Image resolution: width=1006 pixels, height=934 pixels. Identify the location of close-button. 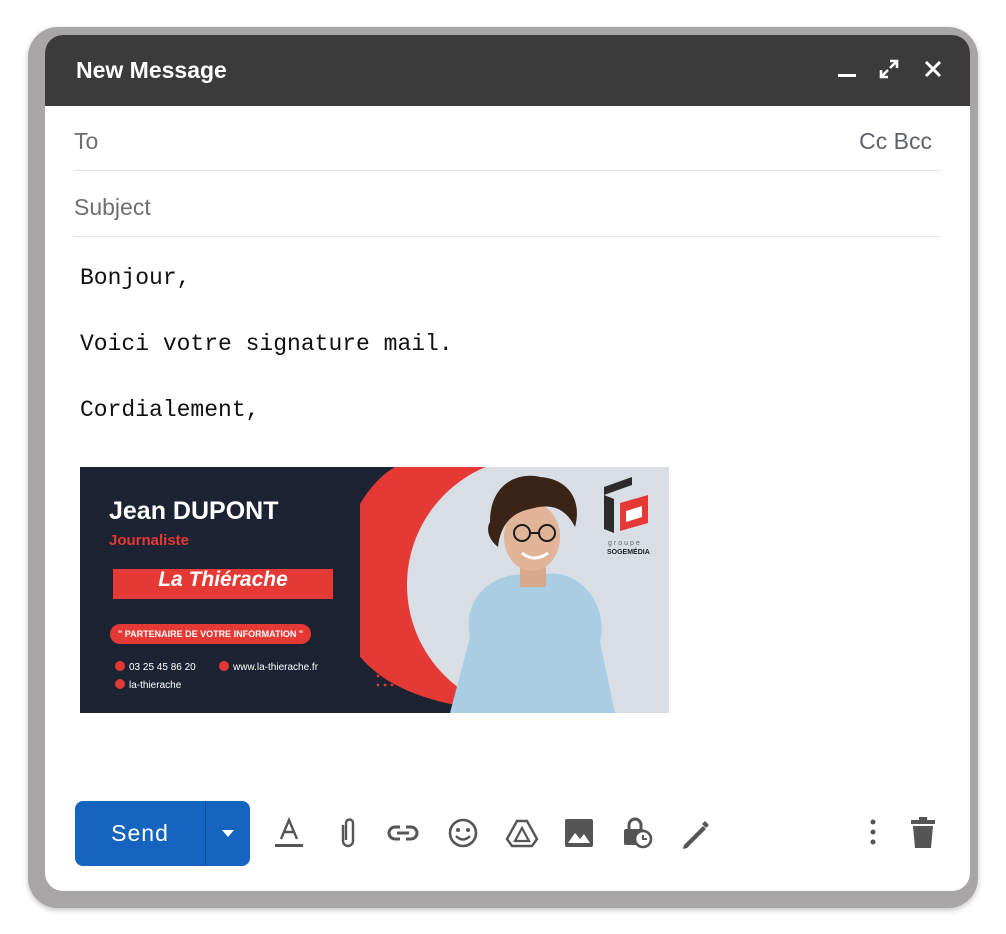
(933, 69).